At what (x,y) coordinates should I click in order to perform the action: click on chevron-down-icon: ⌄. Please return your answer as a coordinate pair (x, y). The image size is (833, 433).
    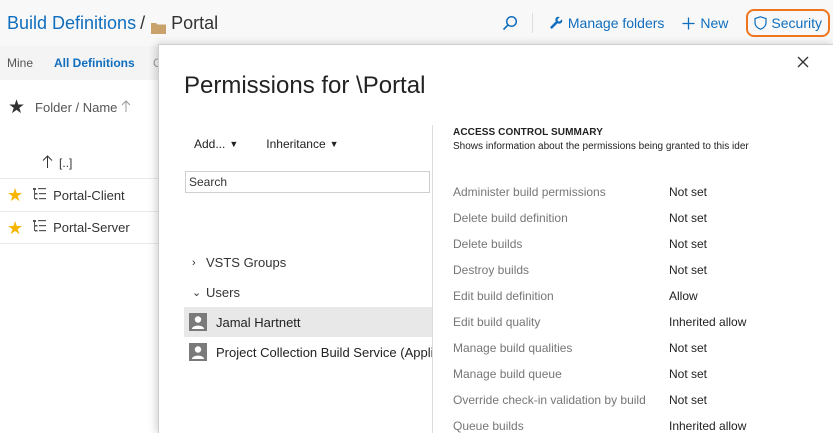
    Looking at the image, I should click on (197, 293).